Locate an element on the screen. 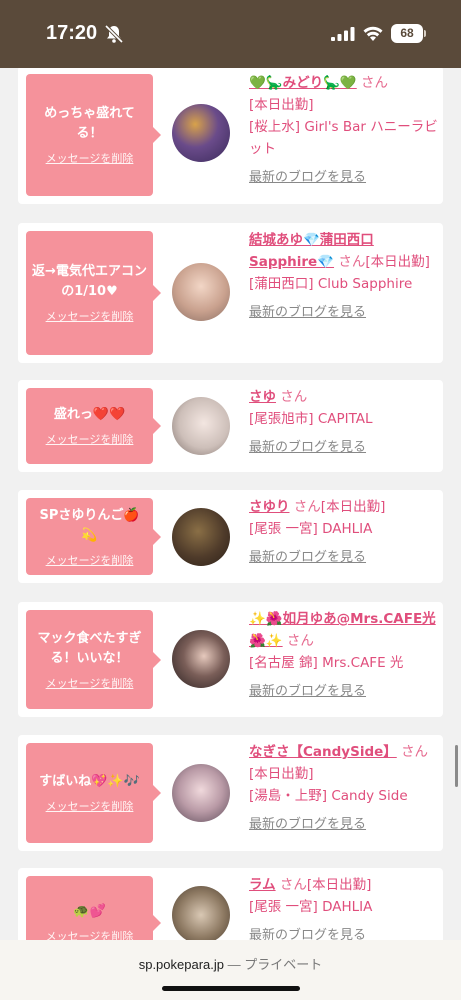 This screenshot has height=1000, width=461. message-bubble: 🐢💕 メッセージを削除 is located at coordinates (93, 908).